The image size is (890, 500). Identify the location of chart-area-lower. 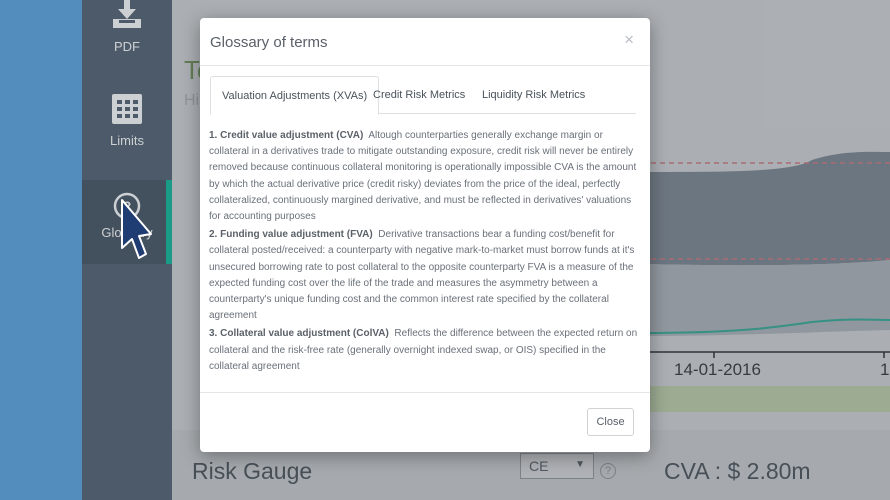
(766, 298).